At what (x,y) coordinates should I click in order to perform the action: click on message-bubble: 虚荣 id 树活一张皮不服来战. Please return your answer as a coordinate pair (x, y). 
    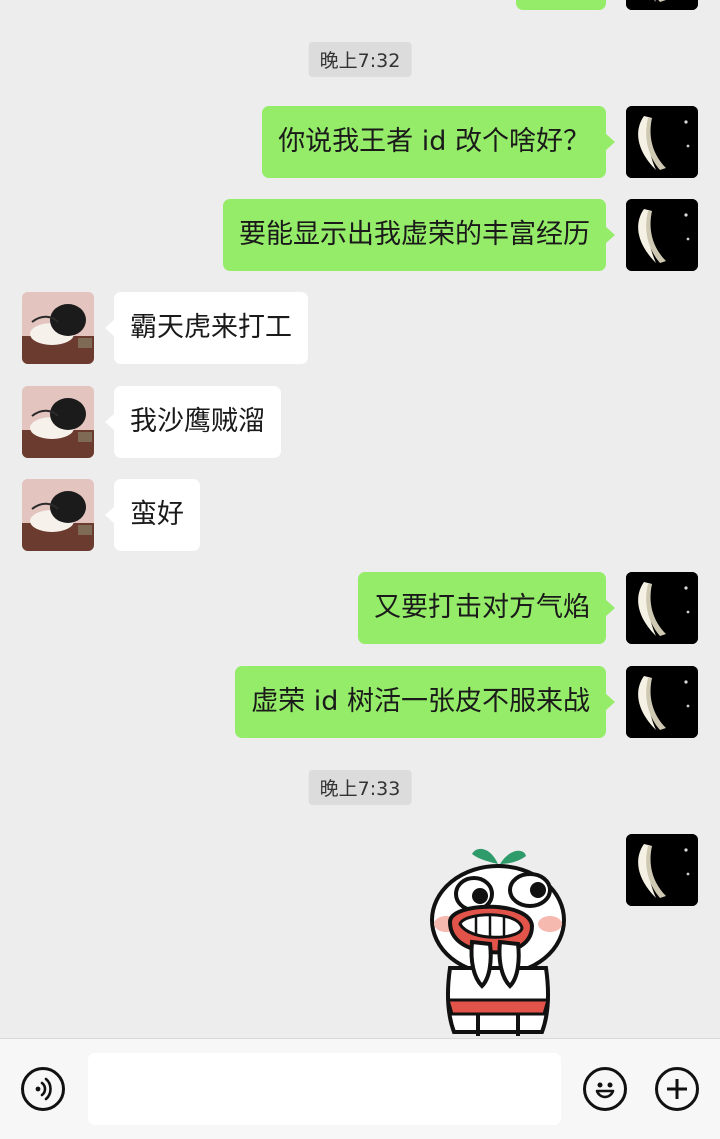
    Looking at the image, I should click on (425, 702).